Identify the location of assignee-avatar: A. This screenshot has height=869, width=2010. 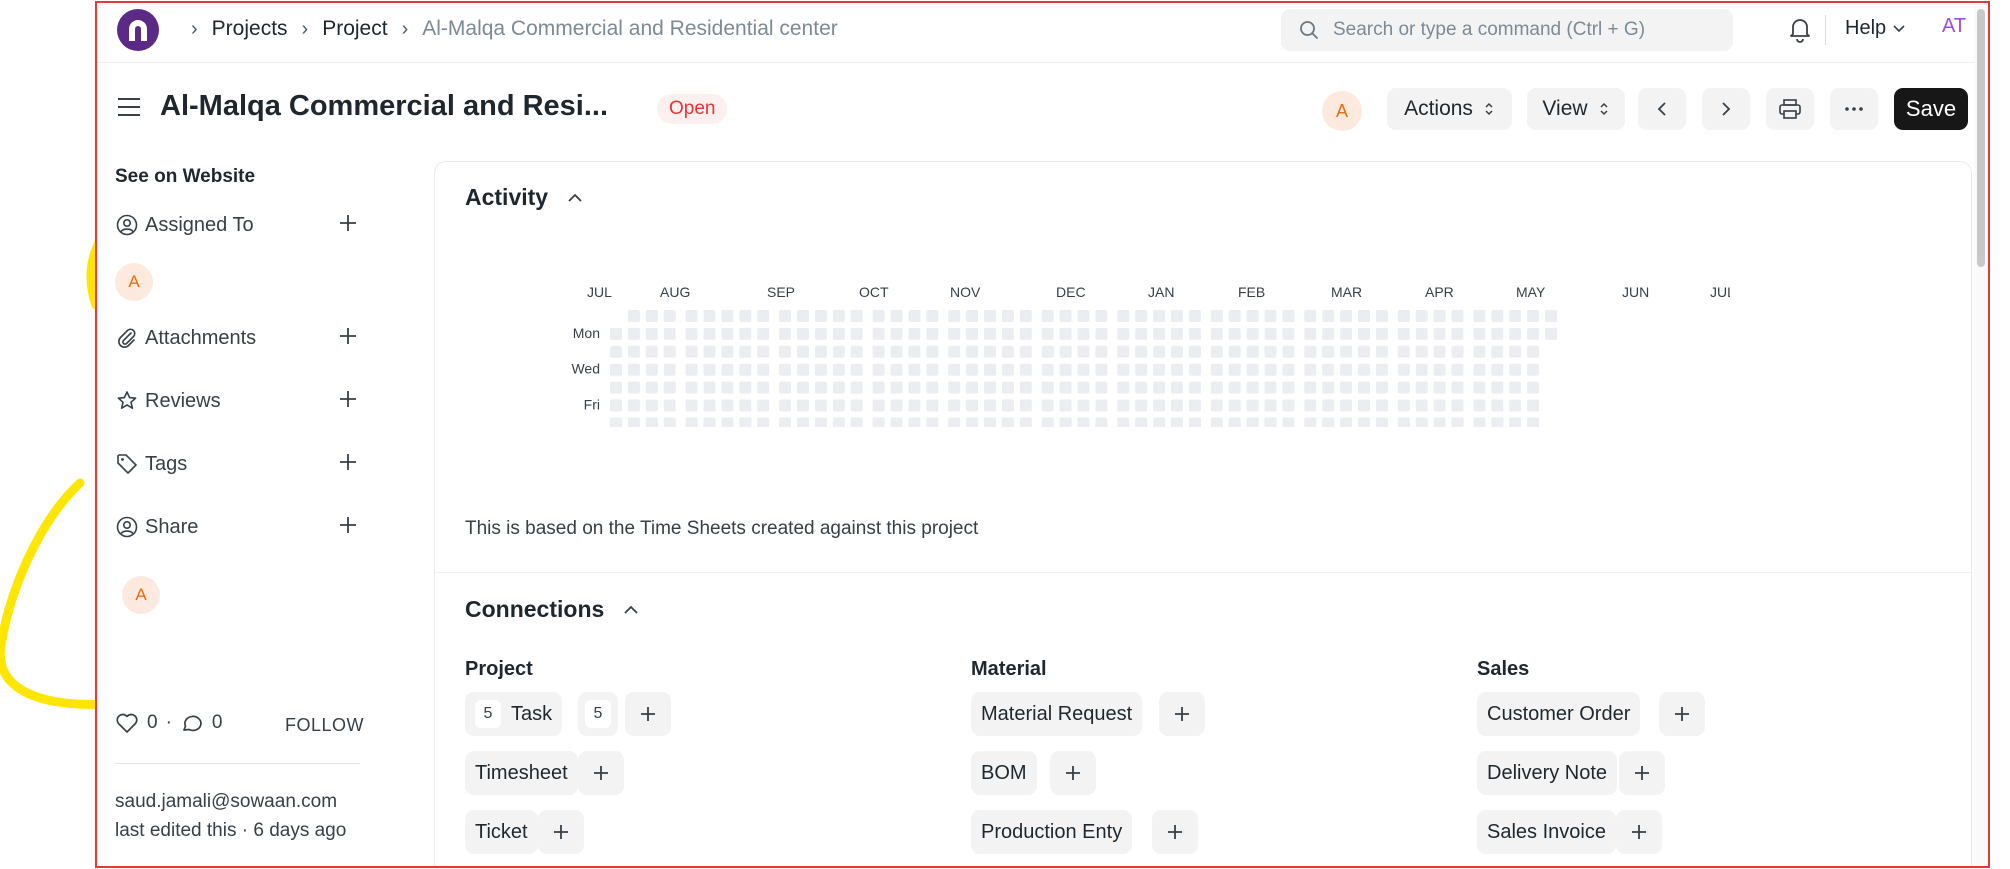
(1342, 111).